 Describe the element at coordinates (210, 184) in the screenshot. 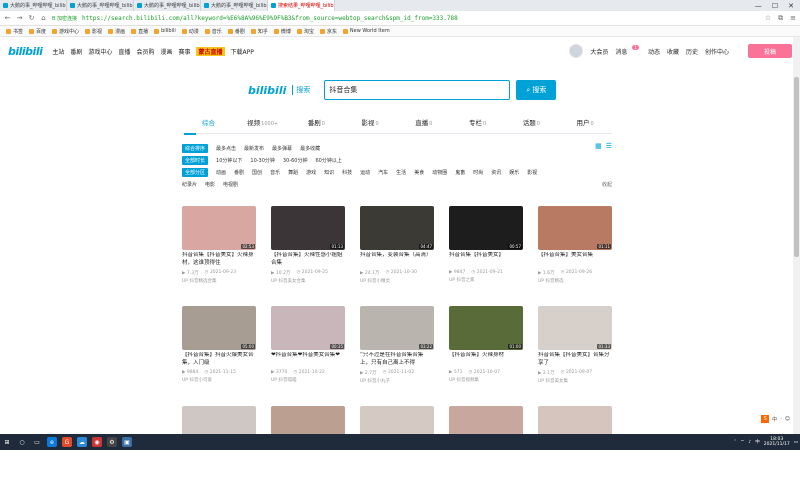

I see `filter-option: 电影` at that location.